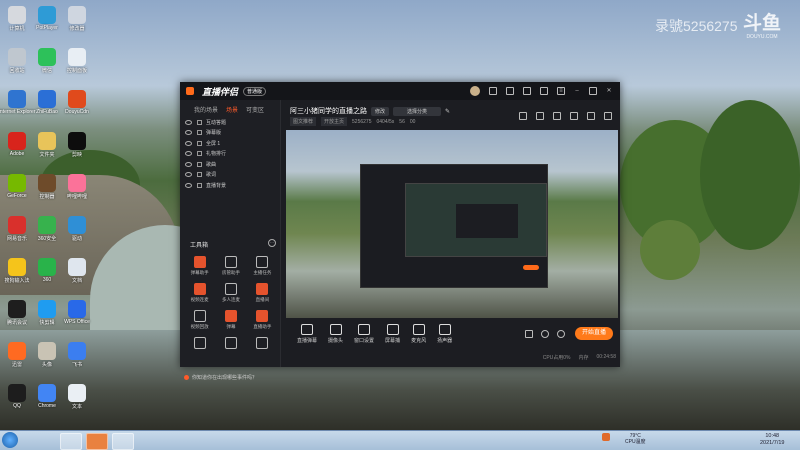 The image size is (800, 450). Describe the element at coordinates (230, 133) in the screenshot. I see `scene-item: 弹幕版` at that location.